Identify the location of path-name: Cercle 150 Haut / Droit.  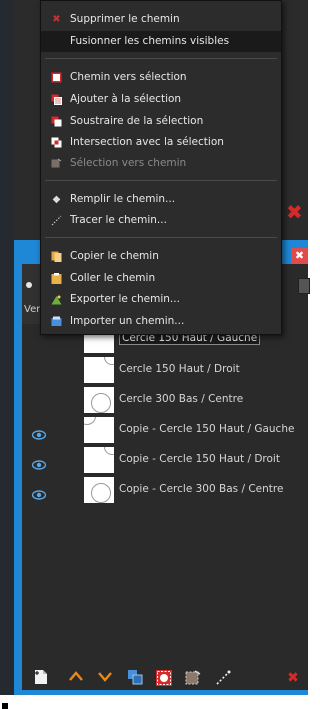
(179, 369).